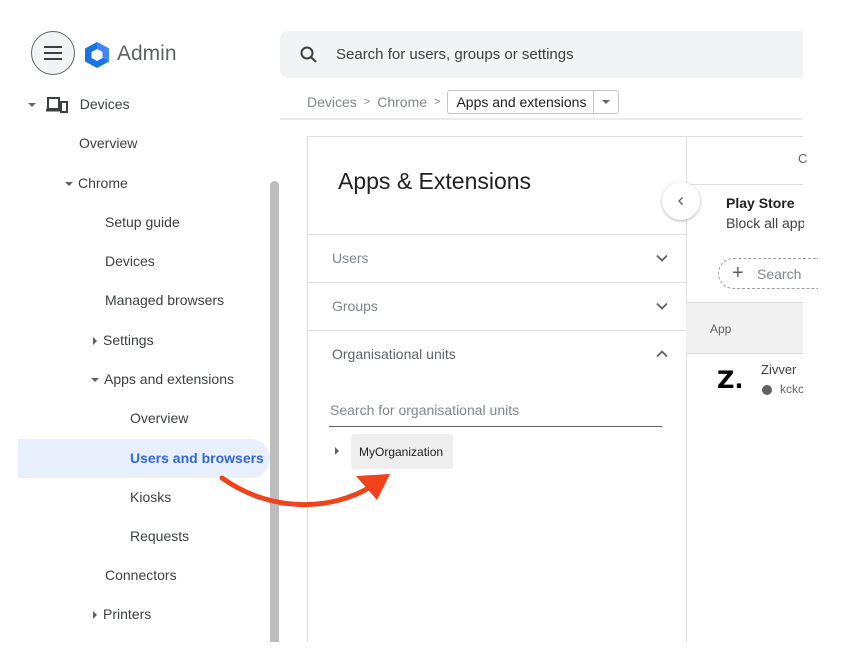 Image resolution: width=845 pixels, height=659 pixels. What do you see at coordinates (744, 184) in the screenshot?
I see `divider` at bounding box center [744, 184].